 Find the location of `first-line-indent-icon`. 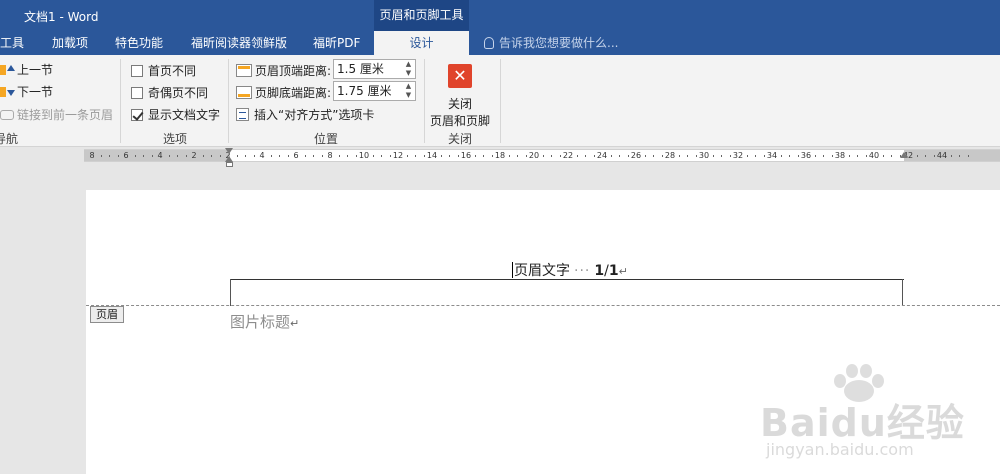

first-line-indent-icon is located at coordinates (229, 151).